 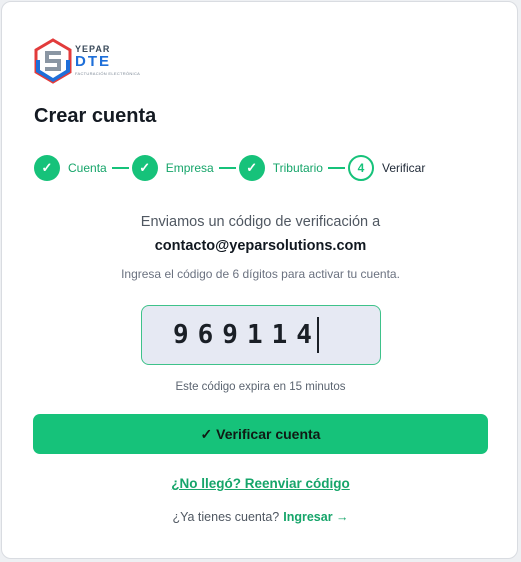 What do you see at coordinates (95, 116) in the screenshot?
I see `page-title: Crear cuenta` at bounding box center [95, 116].